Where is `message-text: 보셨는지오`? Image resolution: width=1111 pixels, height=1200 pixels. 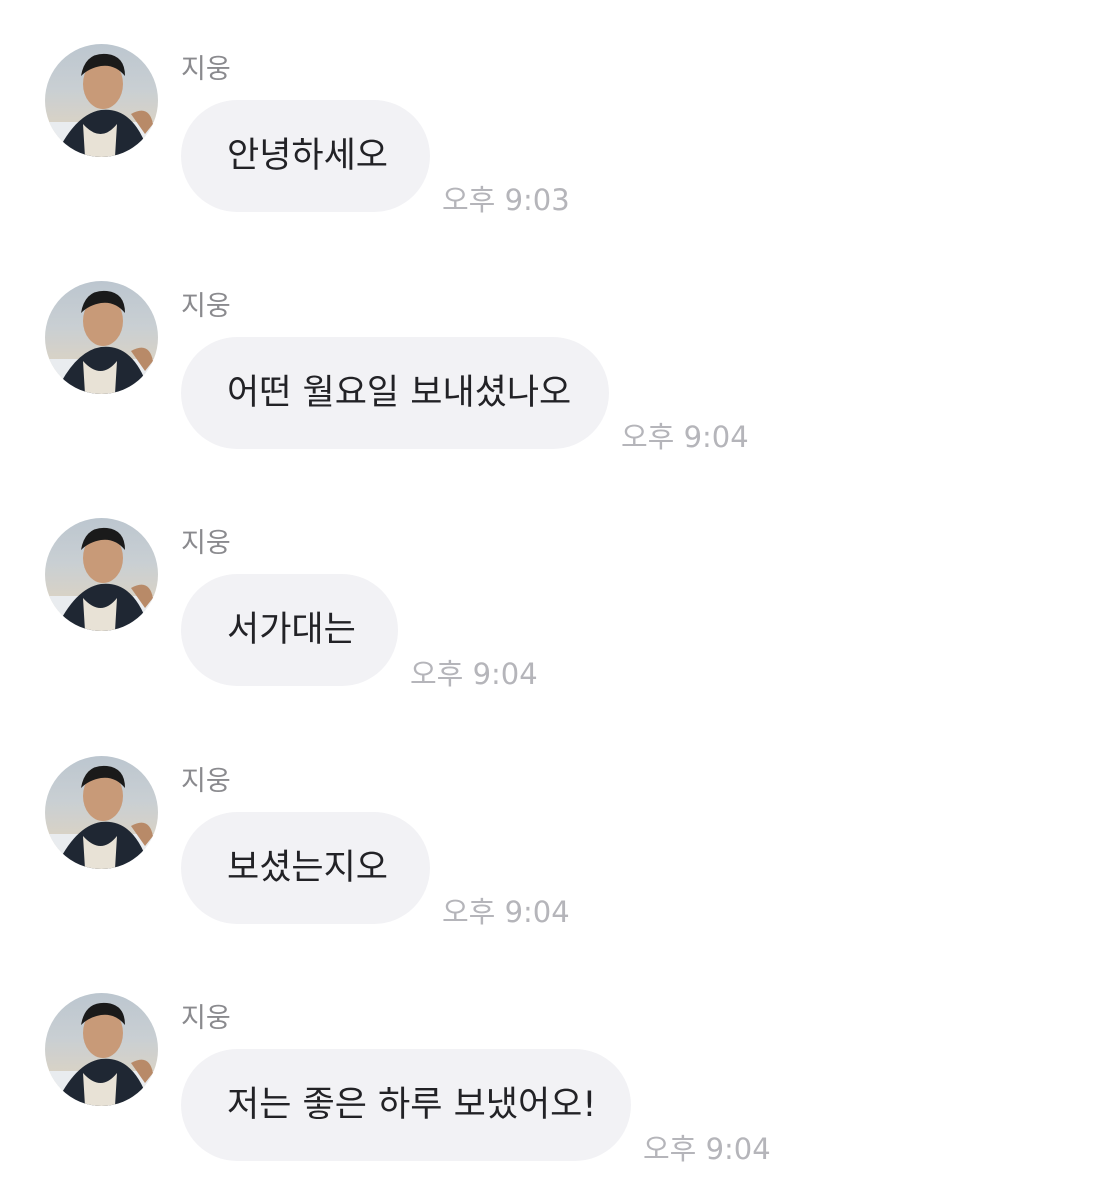
message-text: 보셨는지오 is located at coordinates (308, 868).